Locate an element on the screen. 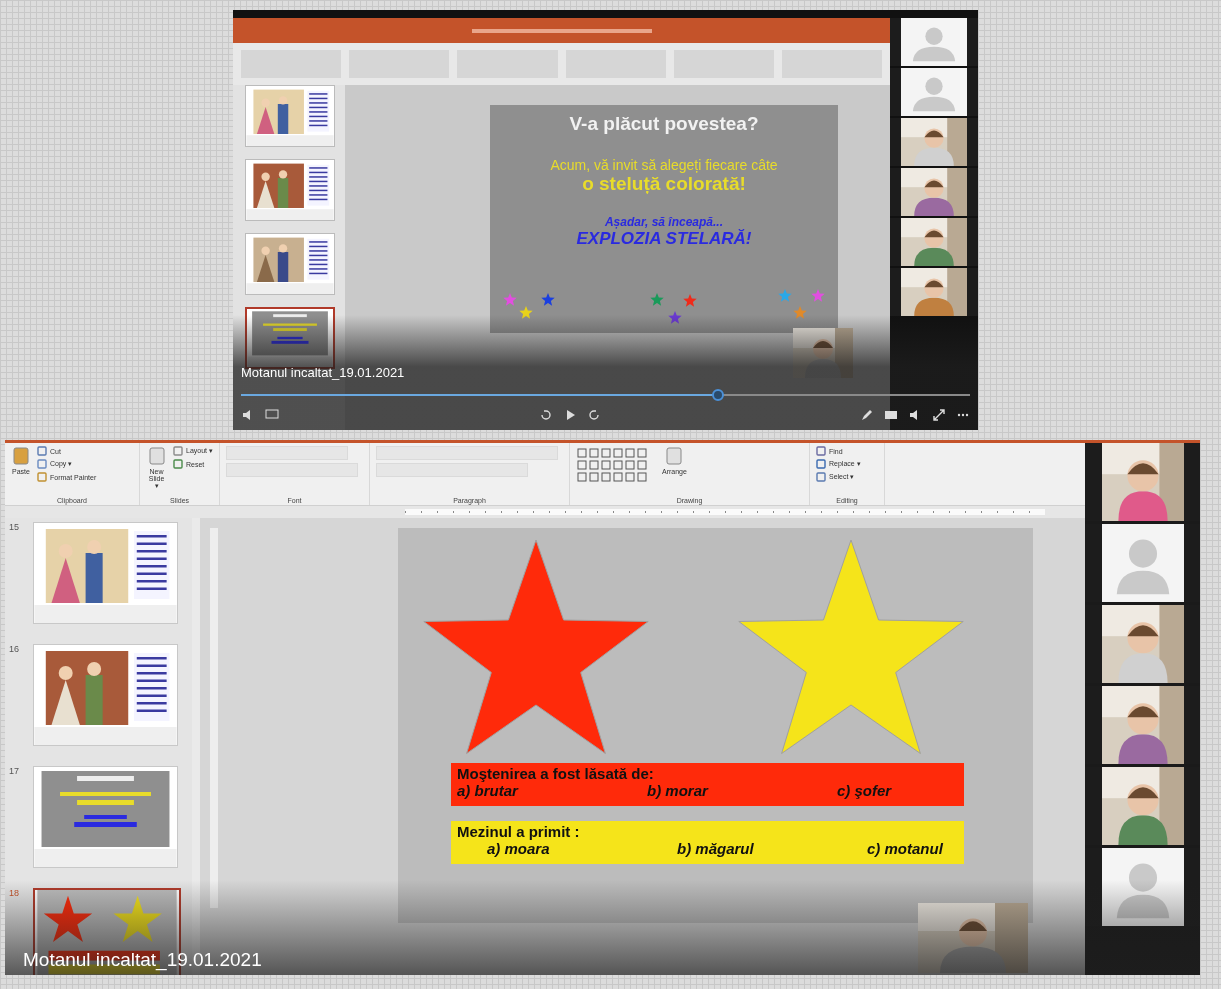  slide-title: V-a plăcut povestea? is located at coordinates (664, 124).